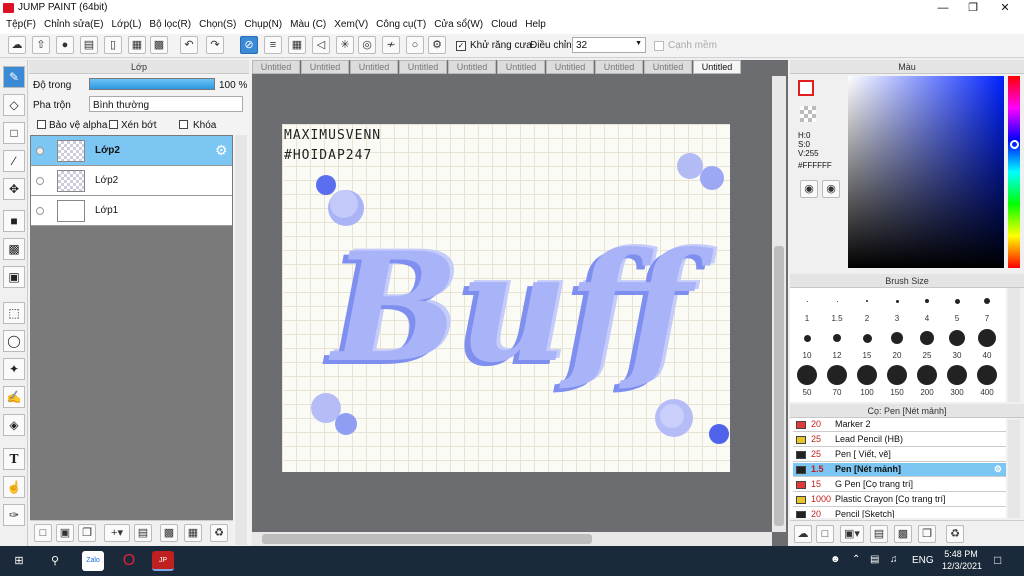  I want to click on clock-date: 12/3/2021, so click(962, 566).